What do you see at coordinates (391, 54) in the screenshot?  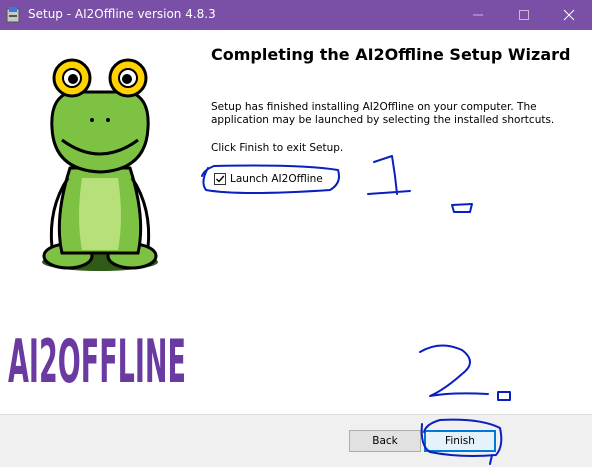 I see `page-title: Completing the AI2Offline Setup Wizard` at bounding box center [391, 54].